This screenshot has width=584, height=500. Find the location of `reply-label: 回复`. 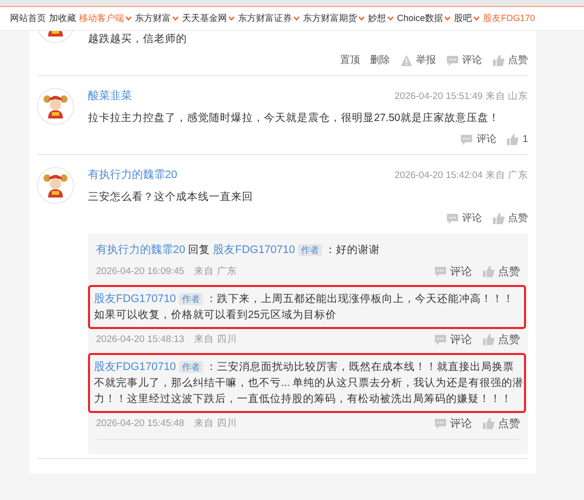

reply-label: 回复 is located at coordinates (199, 250).